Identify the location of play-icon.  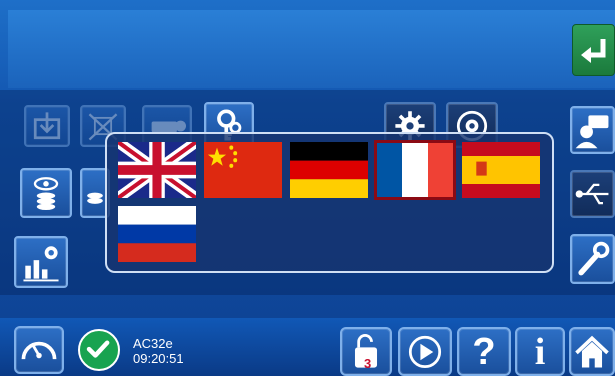
(425, 352).